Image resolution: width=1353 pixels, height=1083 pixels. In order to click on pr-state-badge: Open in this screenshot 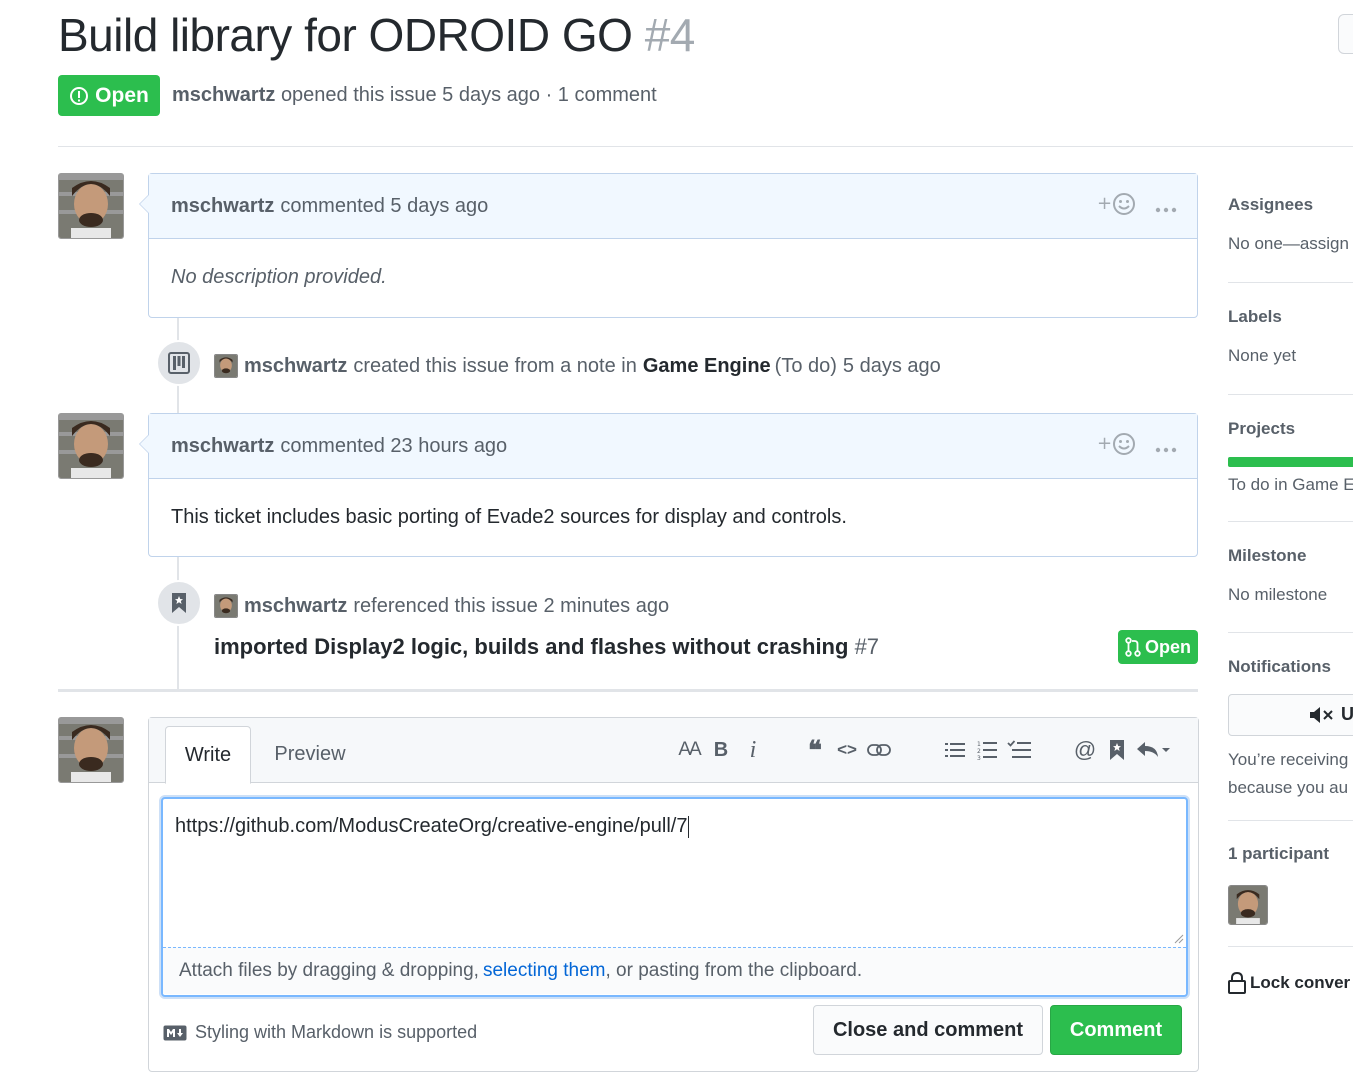, I will do `click(1158, 647)`.